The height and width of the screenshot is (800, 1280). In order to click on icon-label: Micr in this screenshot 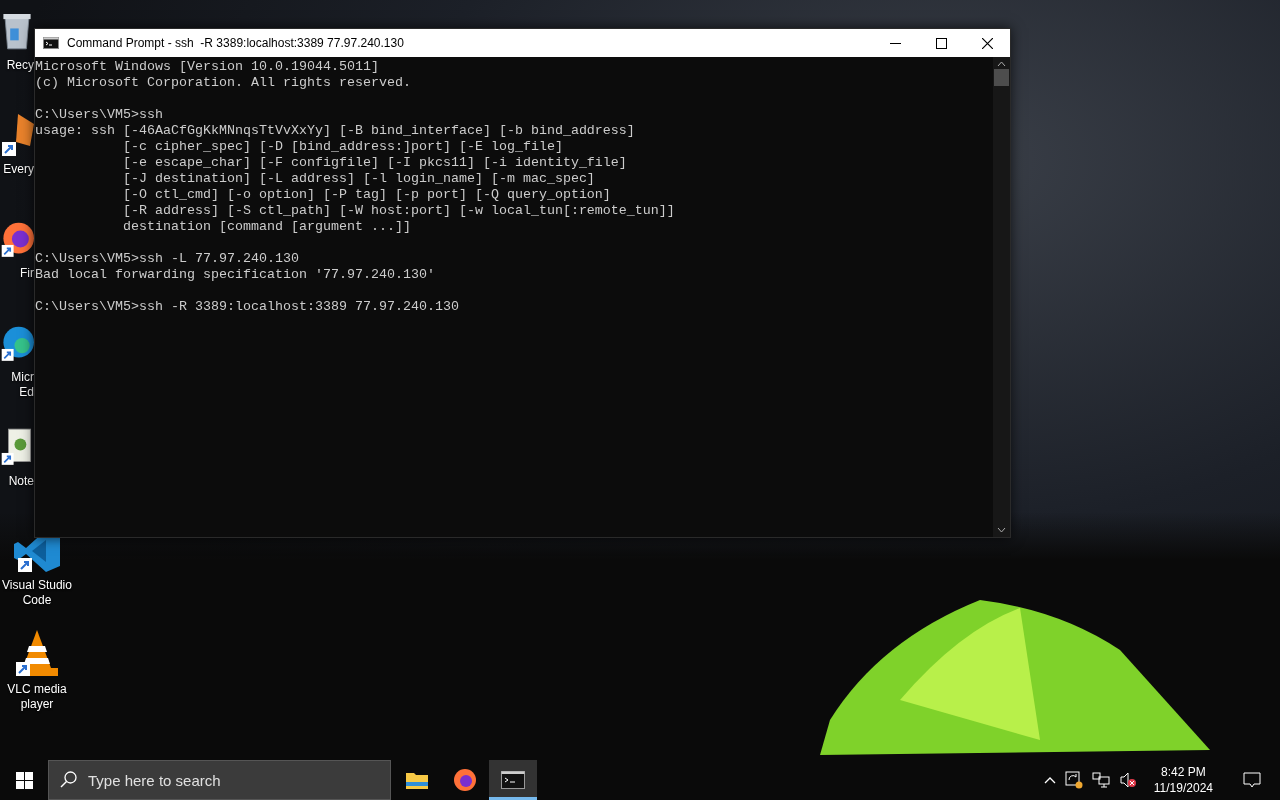, I will do `click(22, 377)`.